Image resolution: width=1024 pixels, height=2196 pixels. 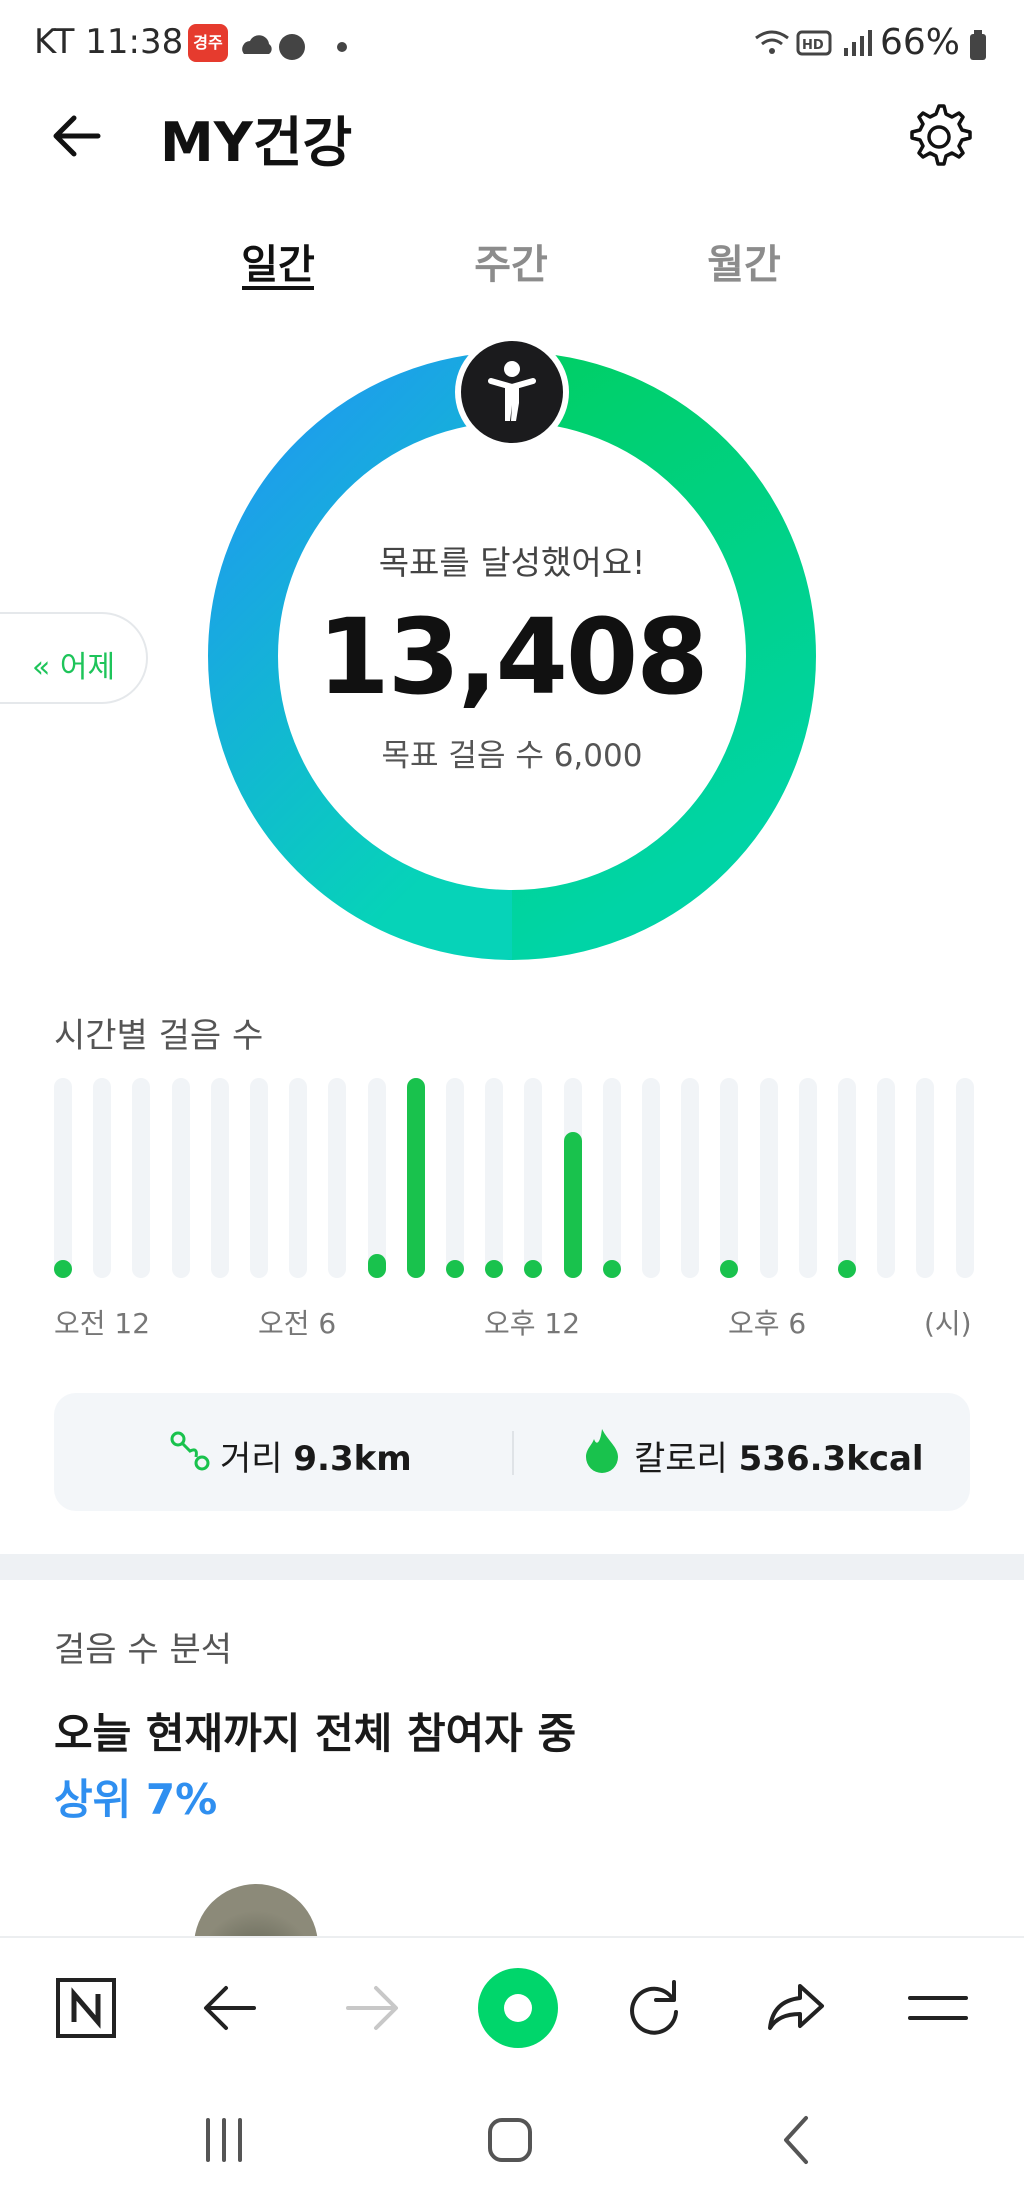 What do you see at coordinates (190, 1451) in the screenshot?
I see `route-icon` at bounding box center [190, 1451].